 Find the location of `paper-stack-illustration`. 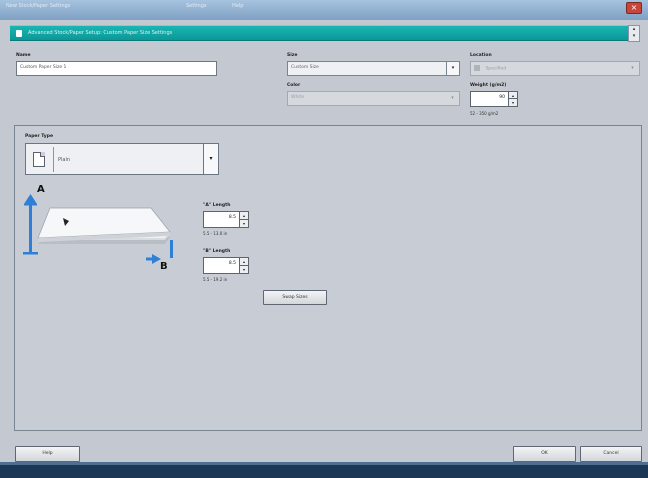

paper-stack-illustration is located at coordinates (104, 225).